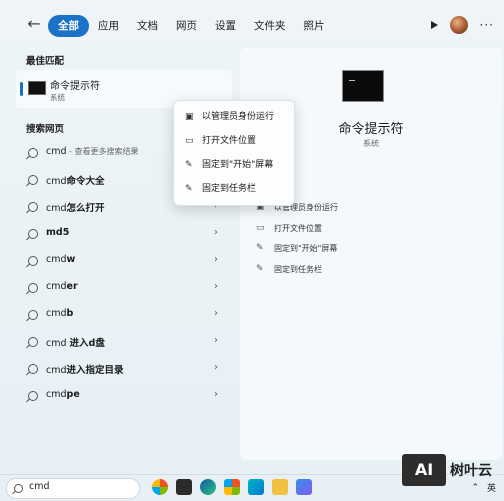 The width and height of the screenshot is (504, 501). What do you see at coordinates (75, 180) in the screenshot?
I see `result-label: cmd命令大全` at bounding box center [75, 180].